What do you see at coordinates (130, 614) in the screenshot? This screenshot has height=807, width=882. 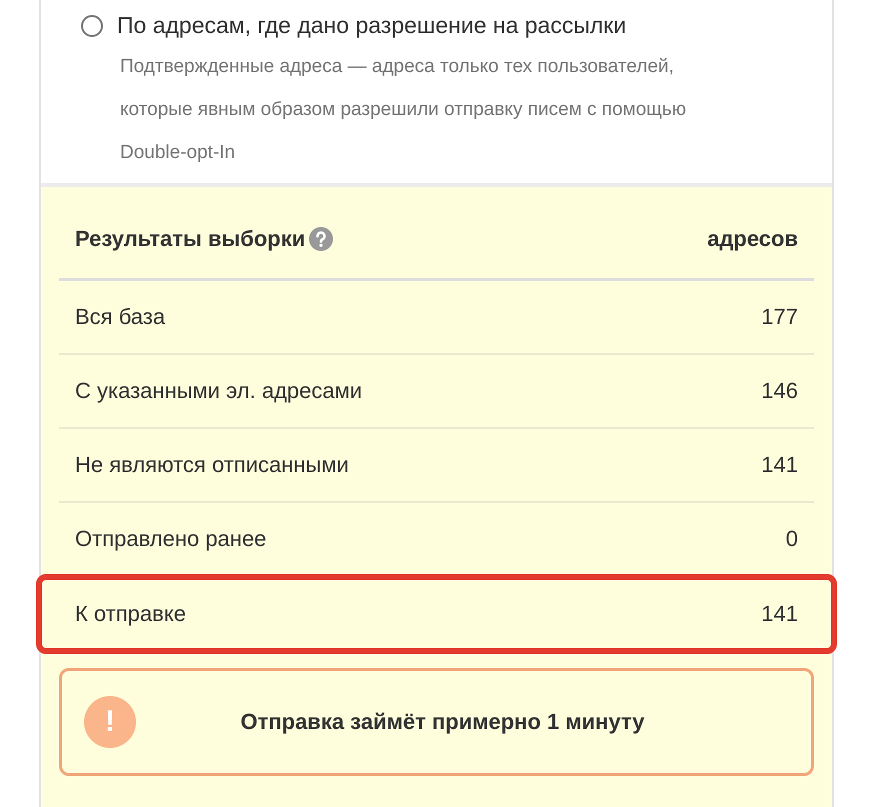 I see `row-label: К отправке` at bounding box center [130, 614].